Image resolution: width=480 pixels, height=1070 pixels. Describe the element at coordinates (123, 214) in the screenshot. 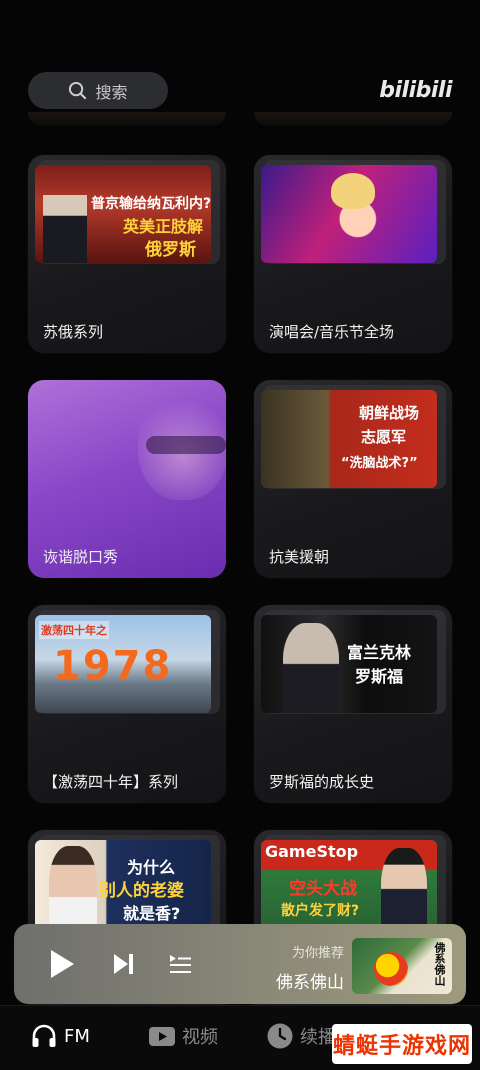

I see `card-thumbnail: 普京输给纳瓦利内? 英美正肢解 俄罗斯` at that location.